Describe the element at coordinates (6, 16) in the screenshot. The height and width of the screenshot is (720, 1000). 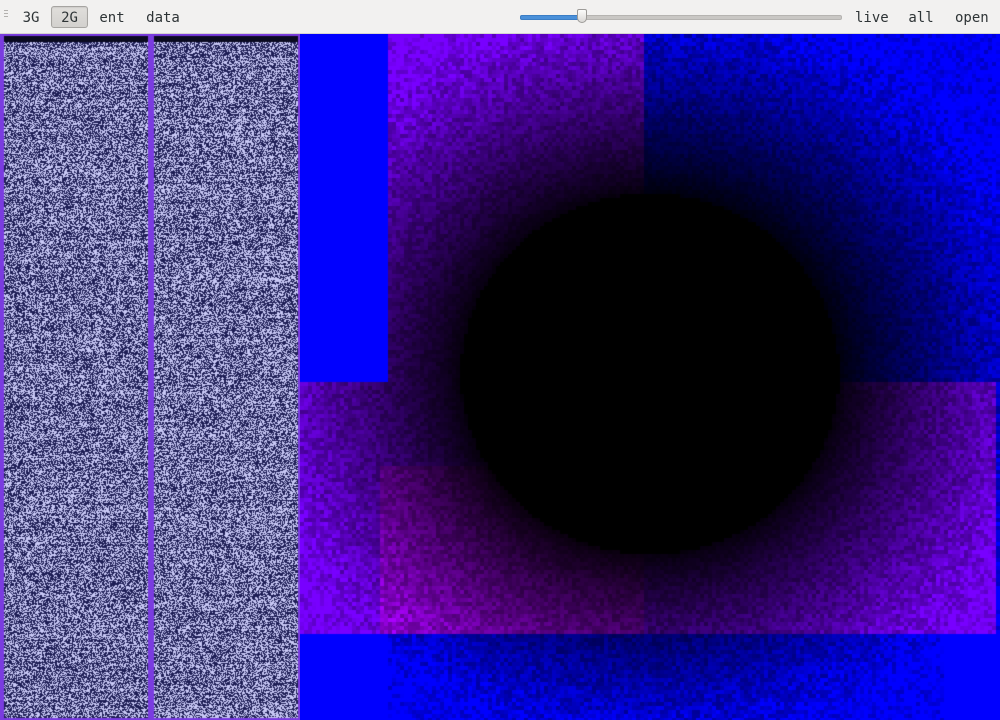
I see `grip-handle-icon` at that location.